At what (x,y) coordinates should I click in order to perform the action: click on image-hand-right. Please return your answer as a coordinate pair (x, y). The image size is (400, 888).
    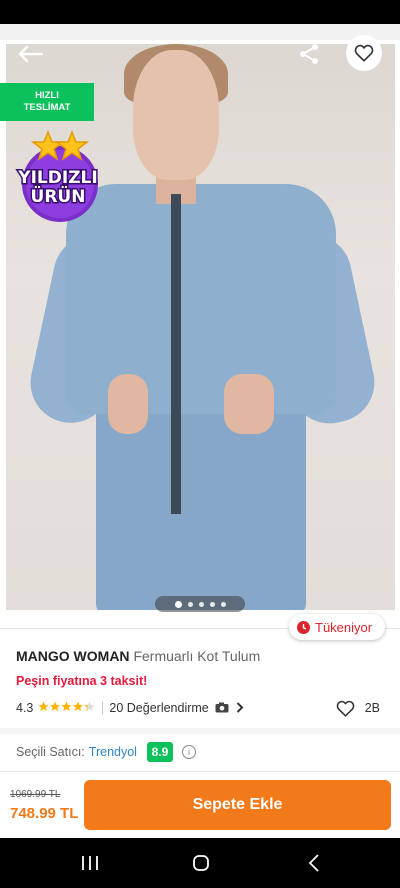
    Looking at the image, I should click on (249, 404).